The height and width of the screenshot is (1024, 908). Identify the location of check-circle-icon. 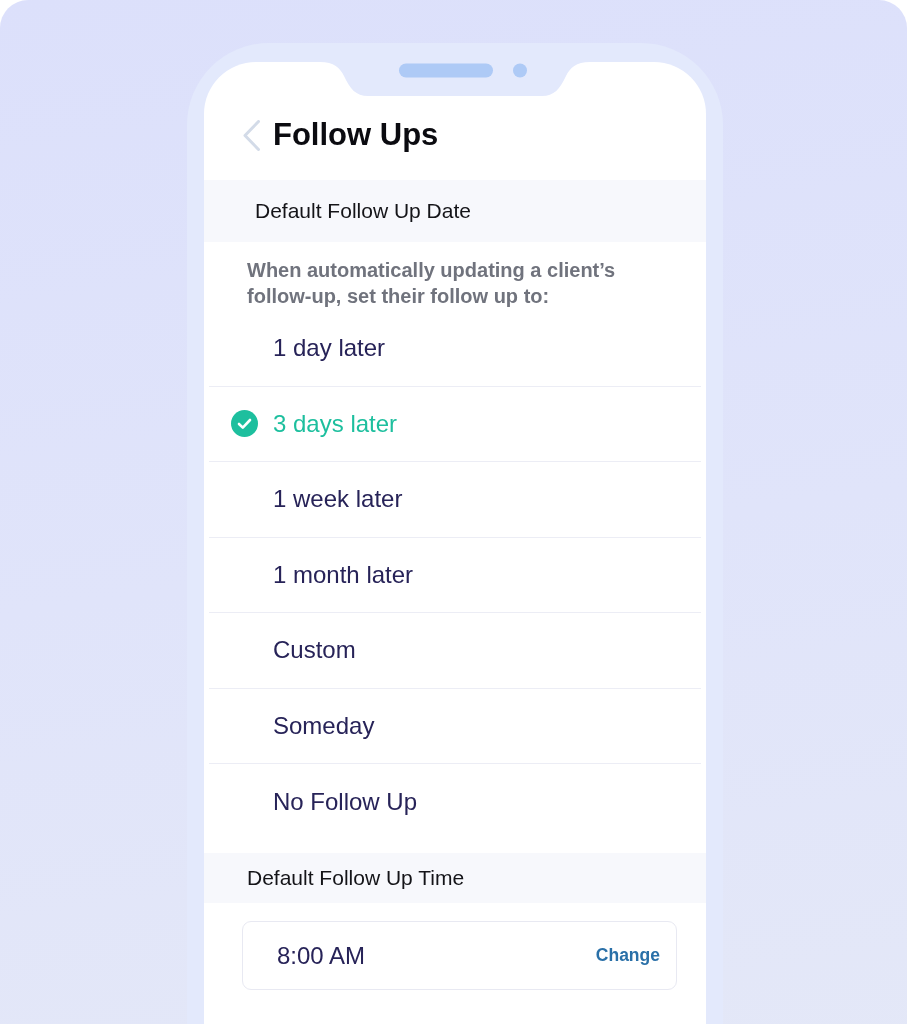
(244, 424).